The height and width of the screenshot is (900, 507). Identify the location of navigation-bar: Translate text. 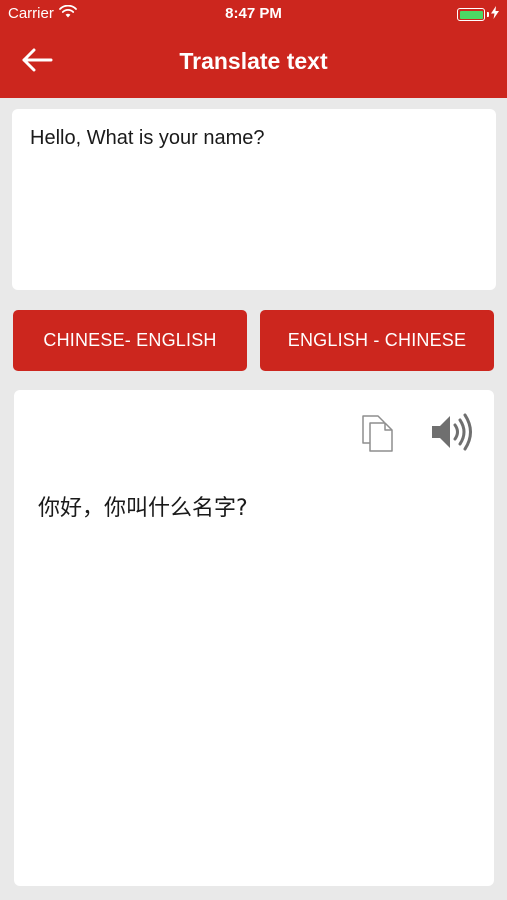
(253, 63).